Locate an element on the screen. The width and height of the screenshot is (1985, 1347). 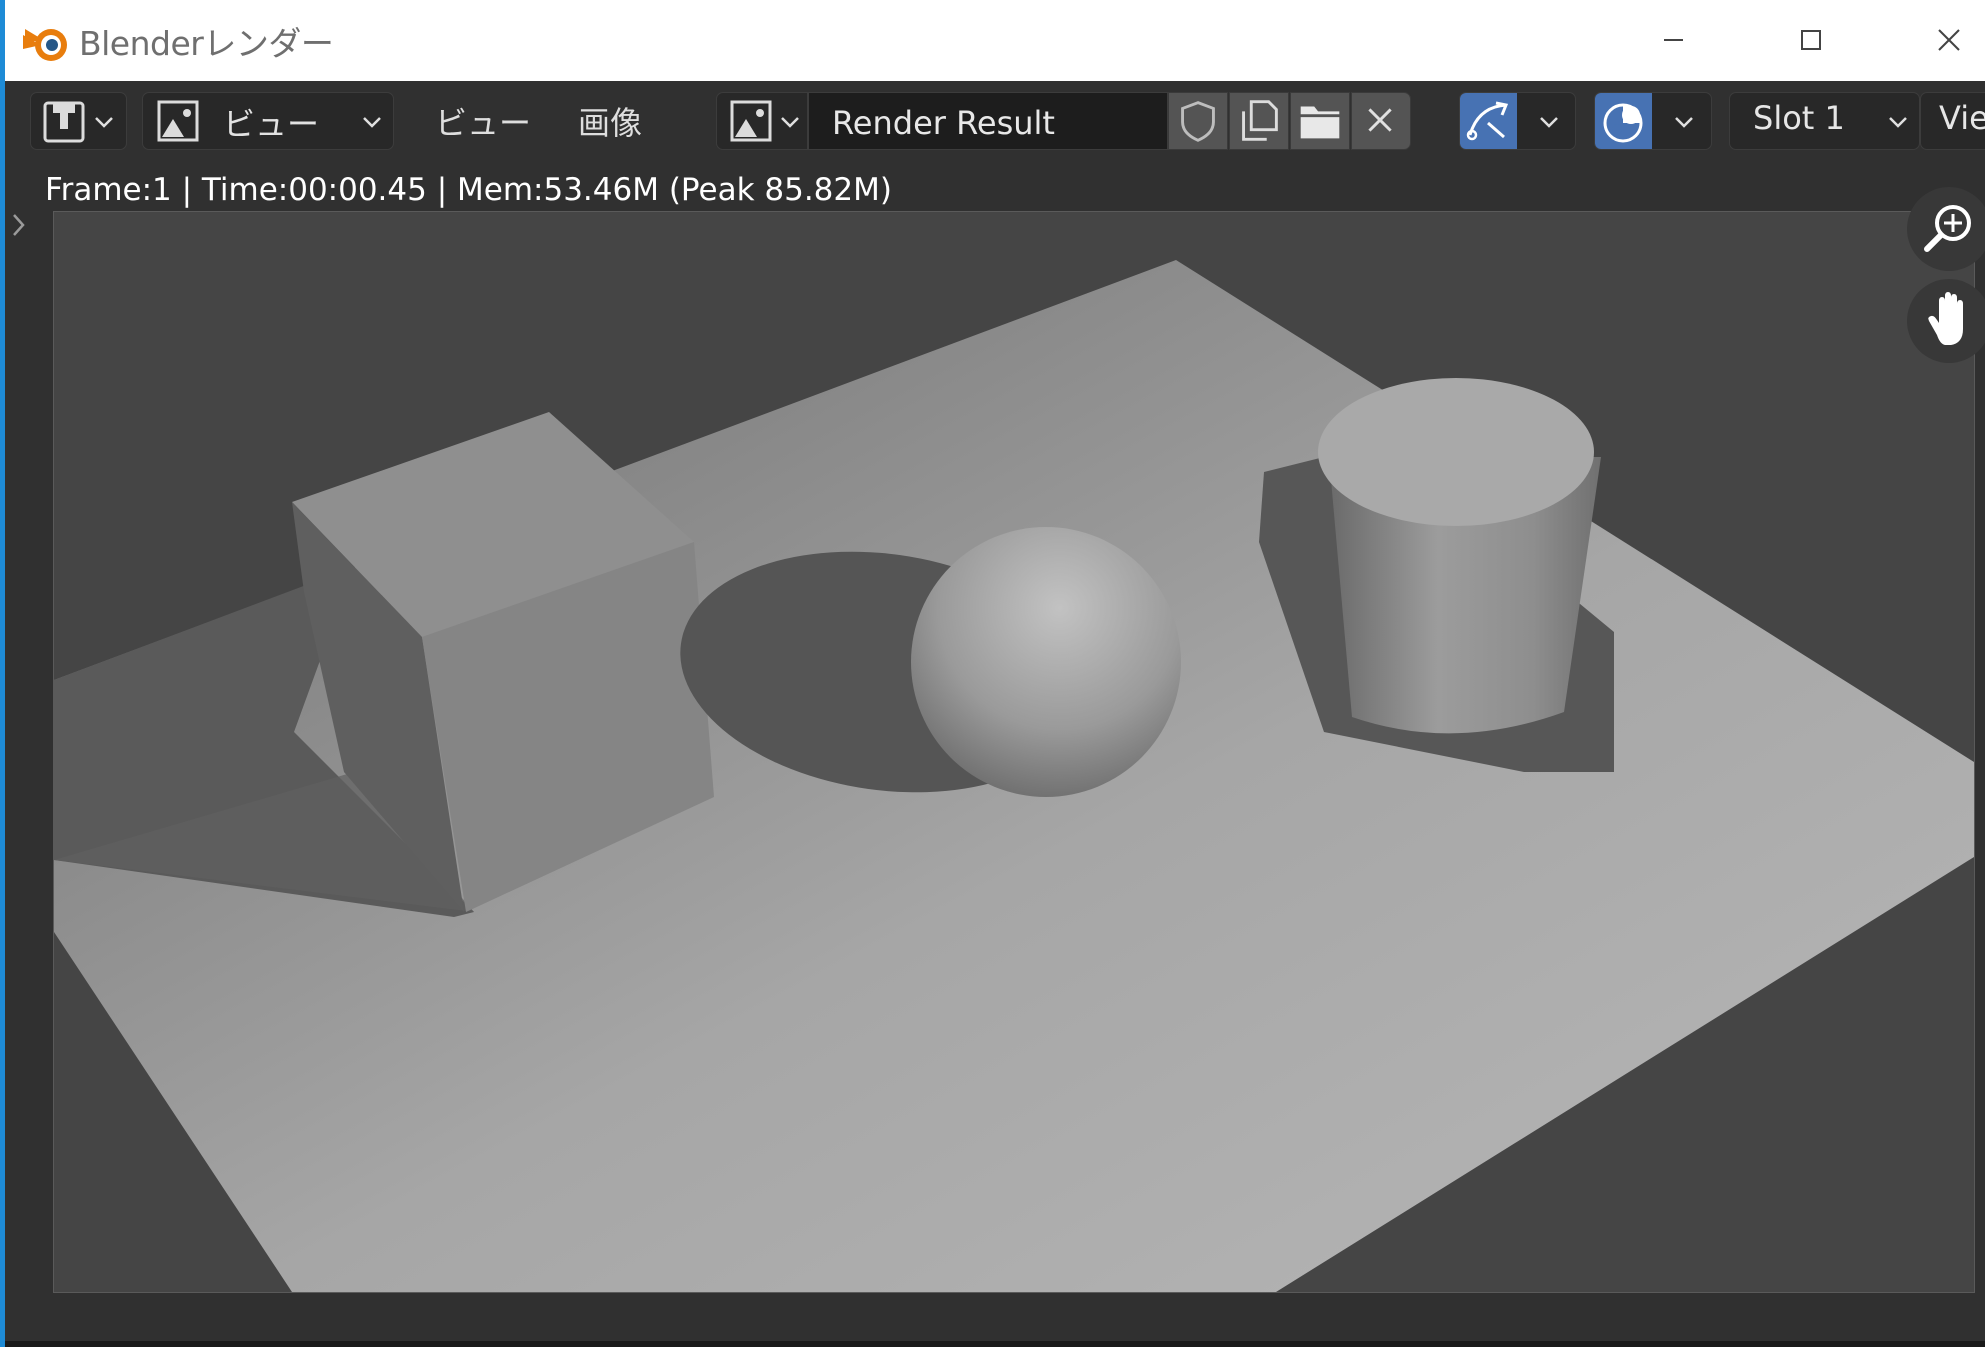
view-layer-dropdown: Vie is located at coordinates (1952, 121).